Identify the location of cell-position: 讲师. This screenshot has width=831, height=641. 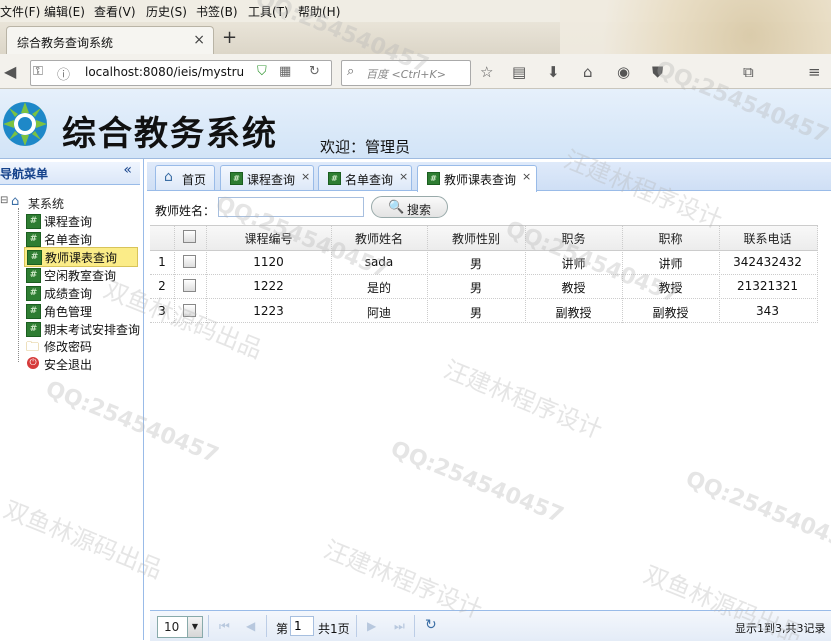
(573, 264).